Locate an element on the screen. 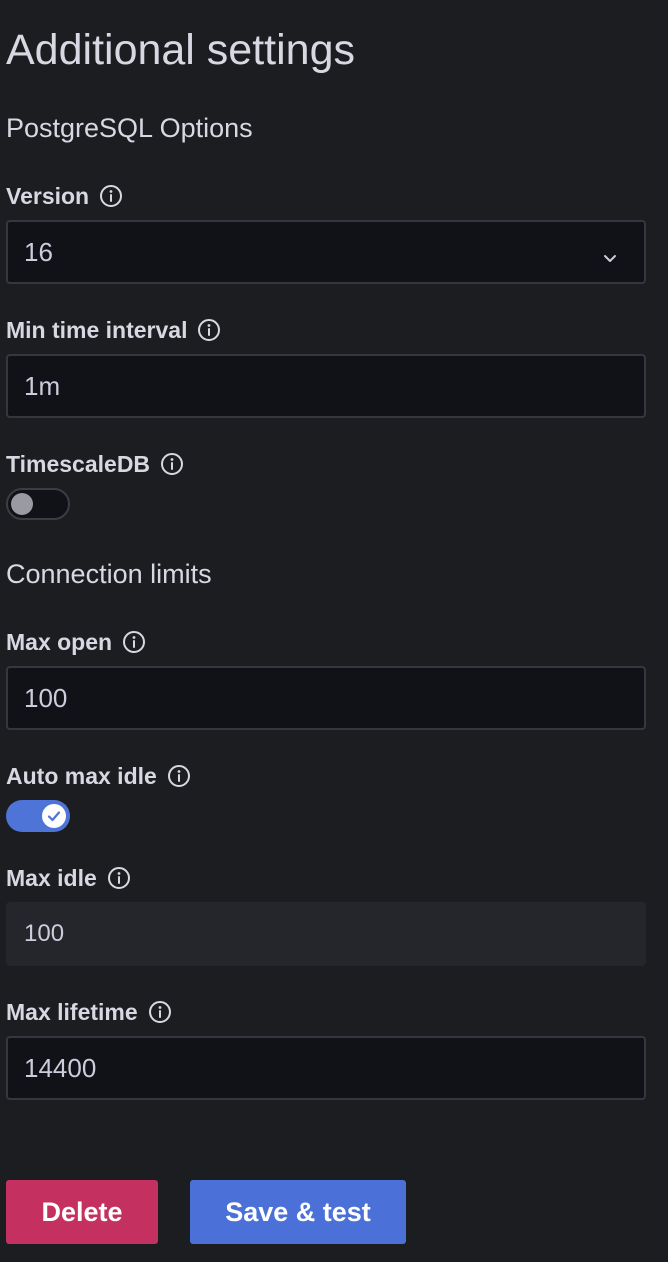 This screenshot has height=1262, width=668. max-idle-label: Max idle is located at coordinates (68, 878).